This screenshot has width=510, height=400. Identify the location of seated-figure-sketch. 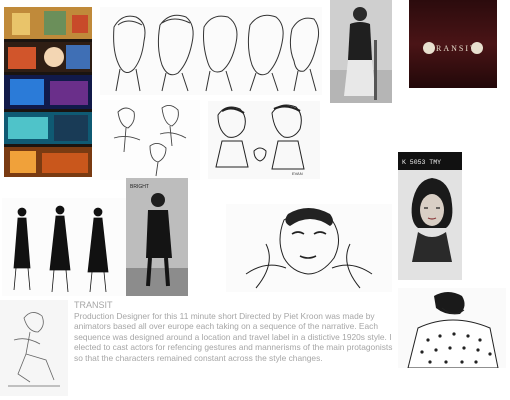
(34, 348).